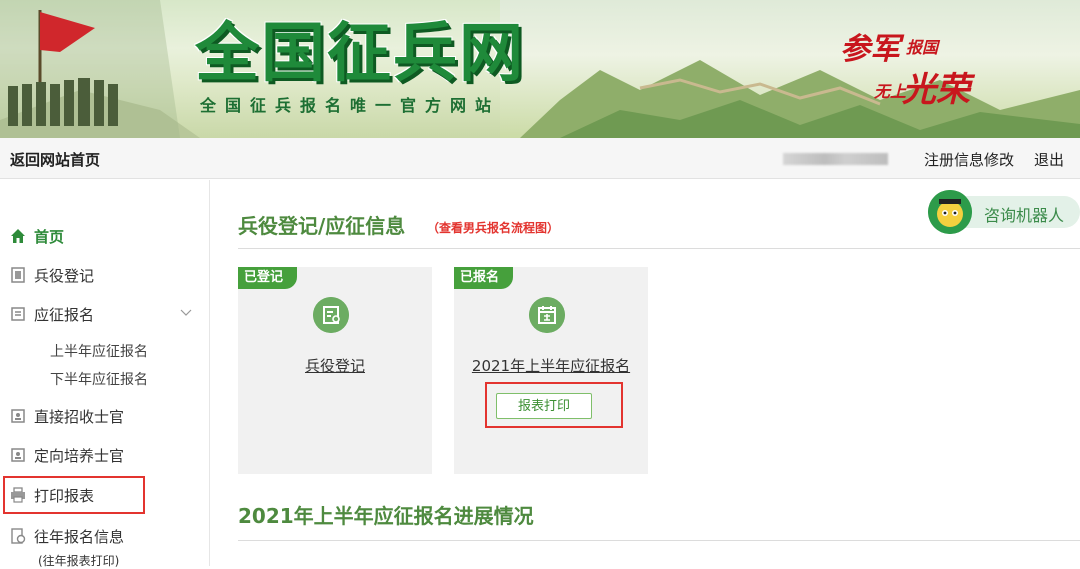 The image size is (1080, 569). Describe the element at coordinates (18, 314) in the screenshot. I see `form-icon` at that location.